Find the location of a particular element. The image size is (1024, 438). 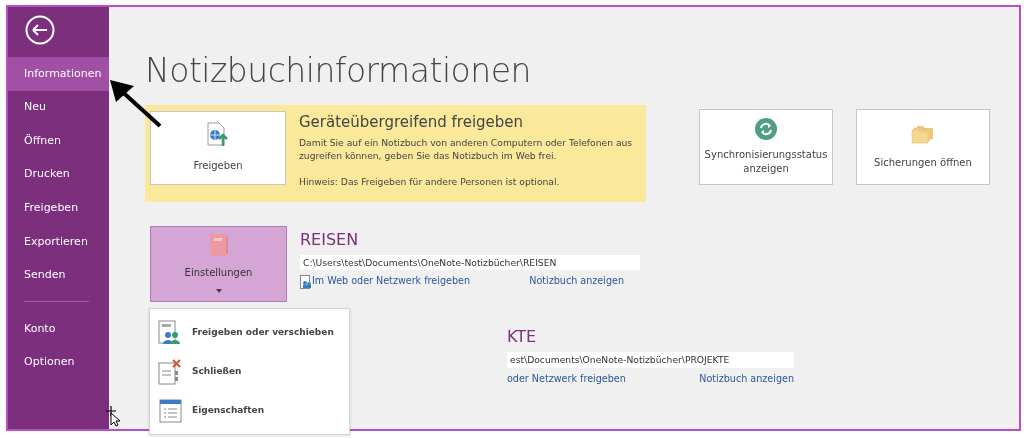

sidebar-item: Konto is located at coordinates (58, 329).